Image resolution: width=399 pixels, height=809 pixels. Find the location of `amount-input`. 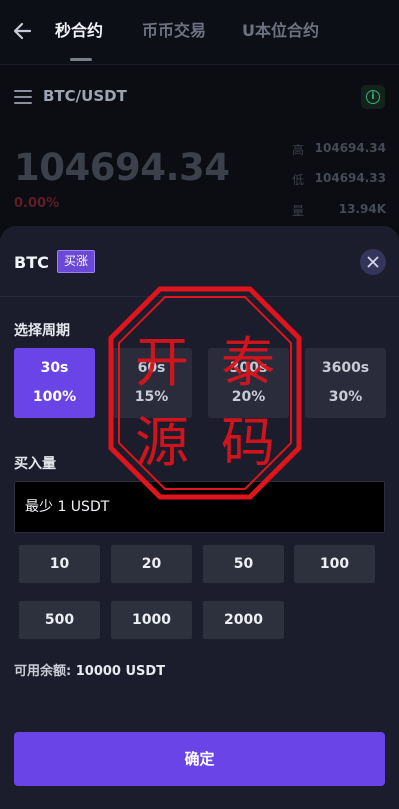

amount-input is located at coordinates (199, 507).